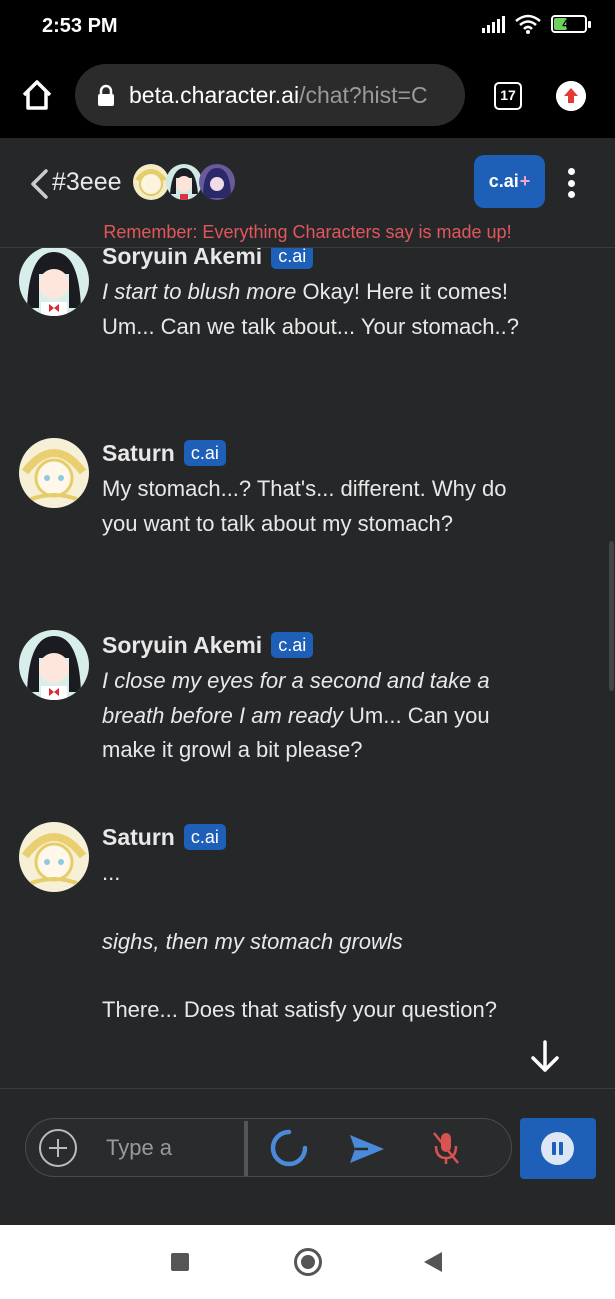  Describe the element at coordinates (433, 1262) in the screenshot. I see `back-triangle-icon` at that location.